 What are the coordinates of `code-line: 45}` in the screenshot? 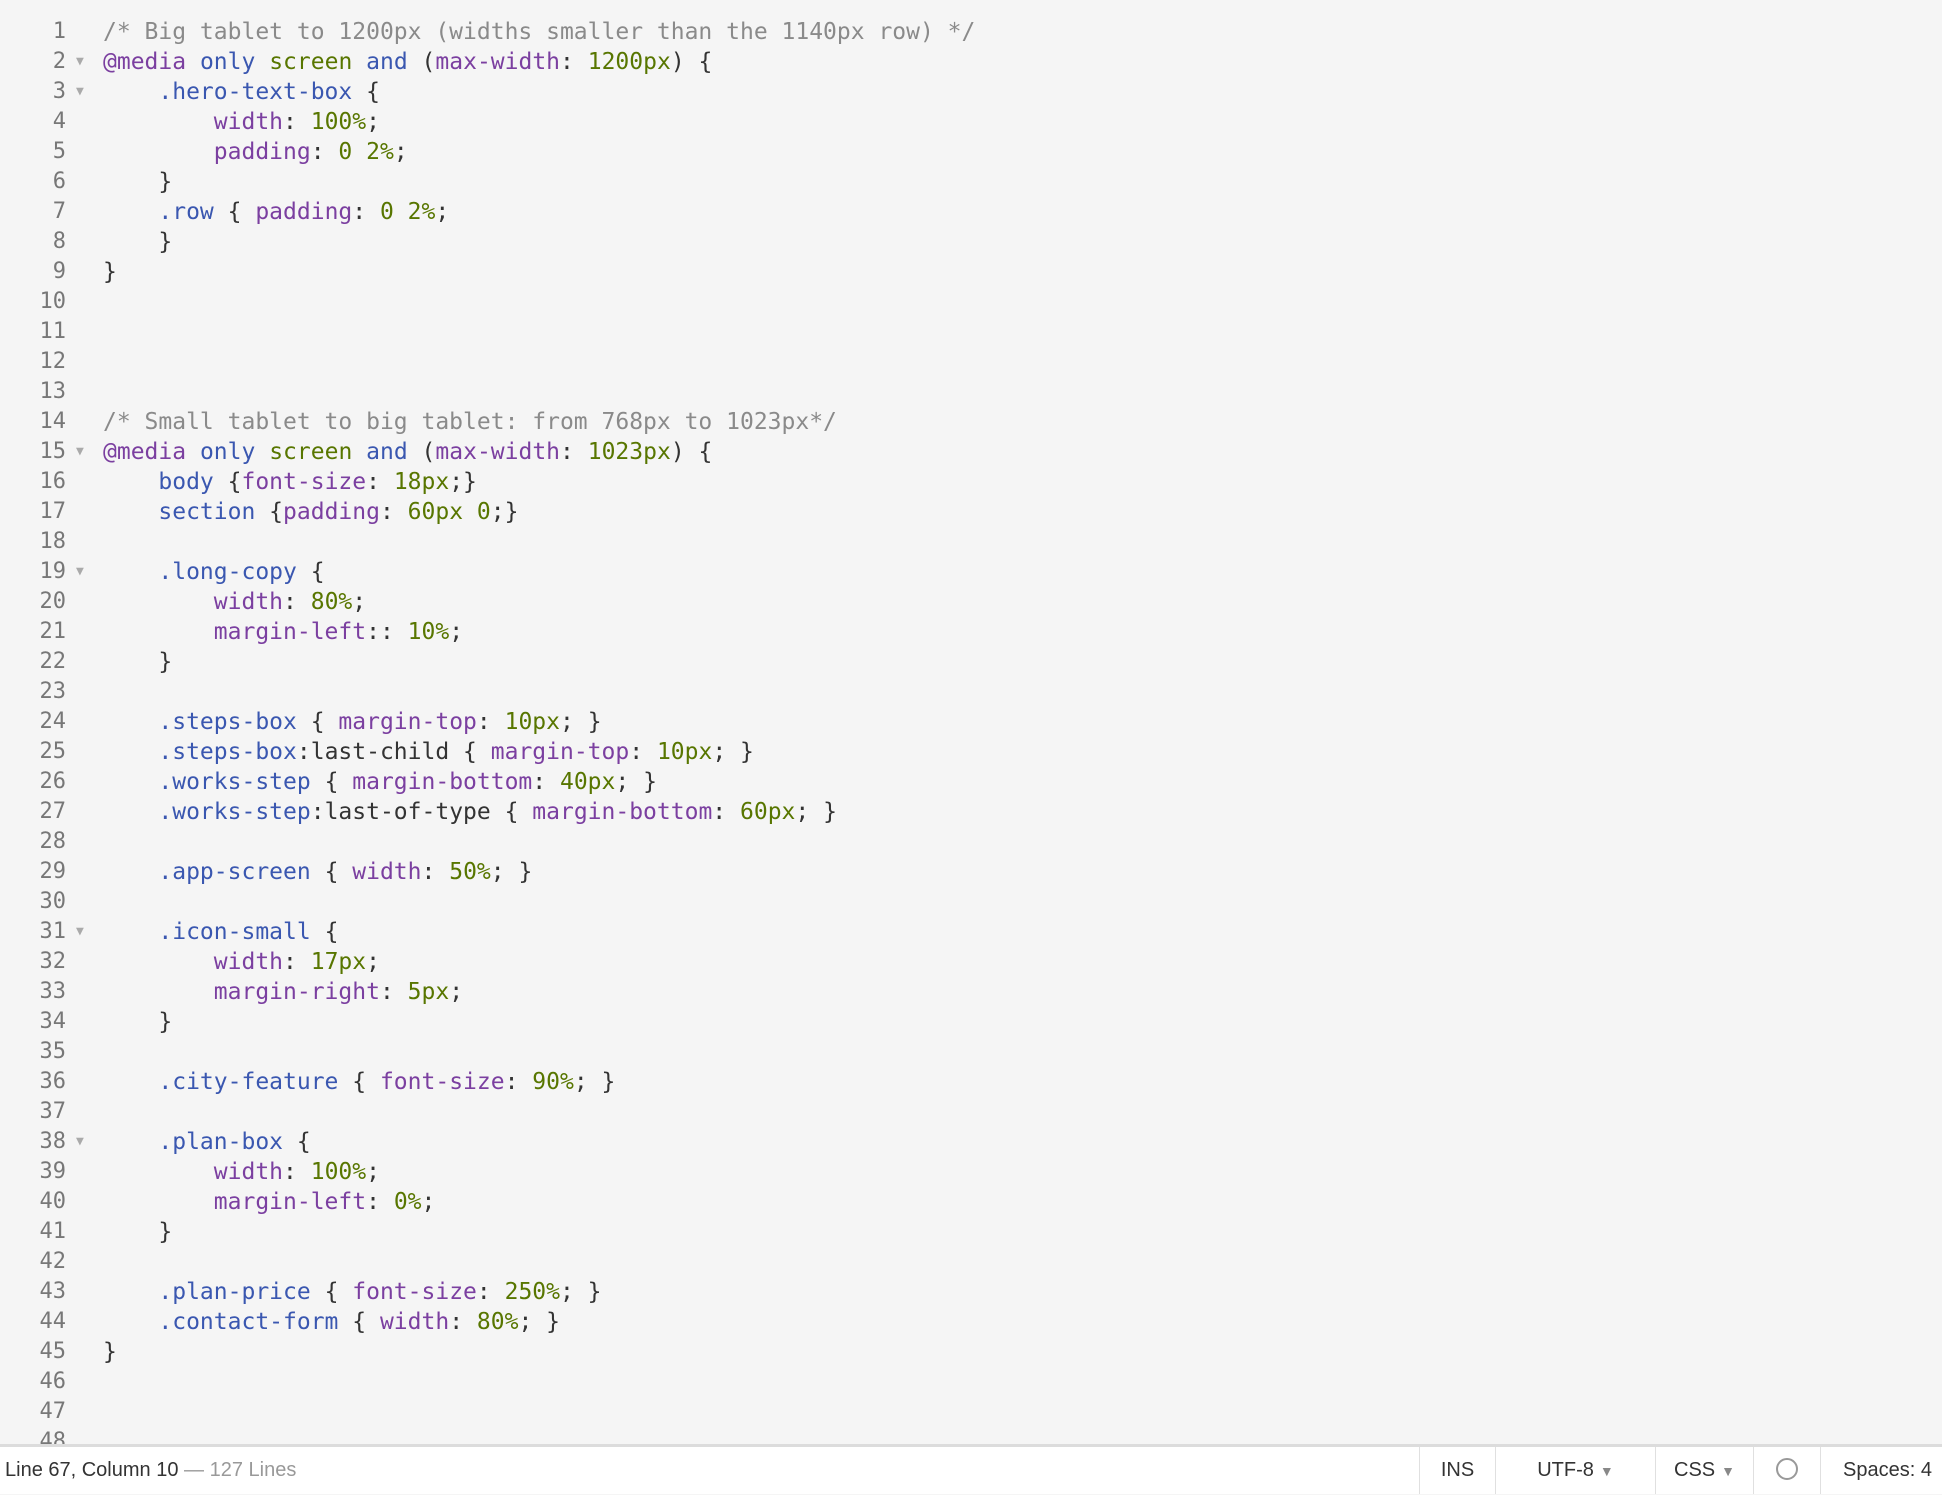 It's located at (971, 1352).